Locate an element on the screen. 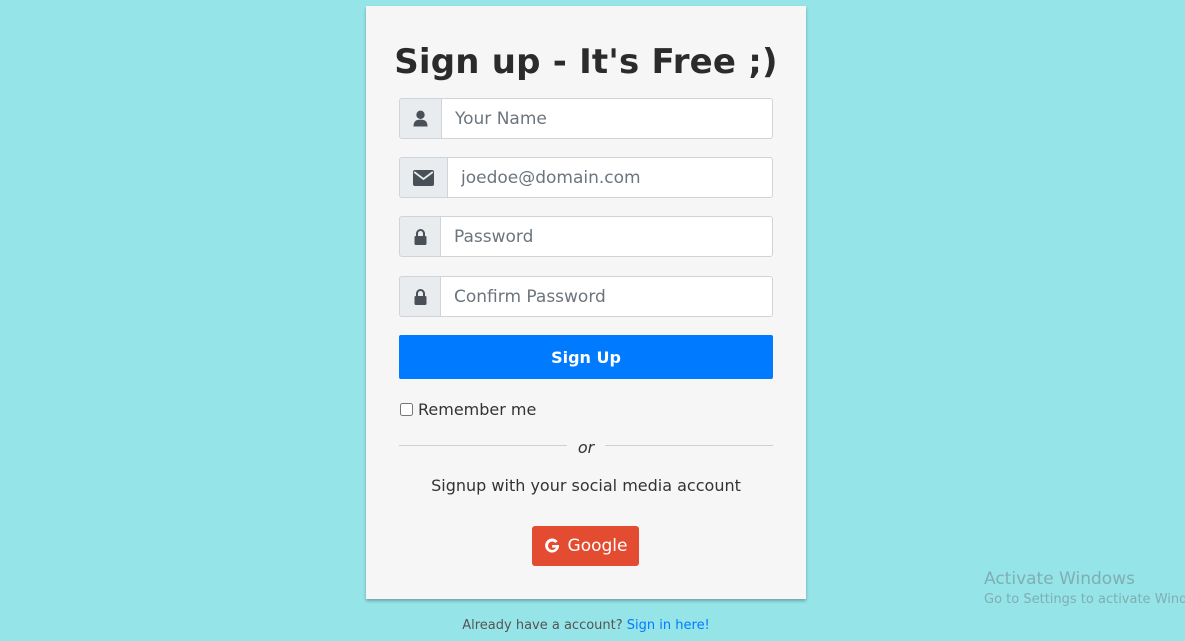 Image resolution: width=1185 pixels, height=641 pixels. footer-text: Already have a account? is located at coordinates (542, 625).